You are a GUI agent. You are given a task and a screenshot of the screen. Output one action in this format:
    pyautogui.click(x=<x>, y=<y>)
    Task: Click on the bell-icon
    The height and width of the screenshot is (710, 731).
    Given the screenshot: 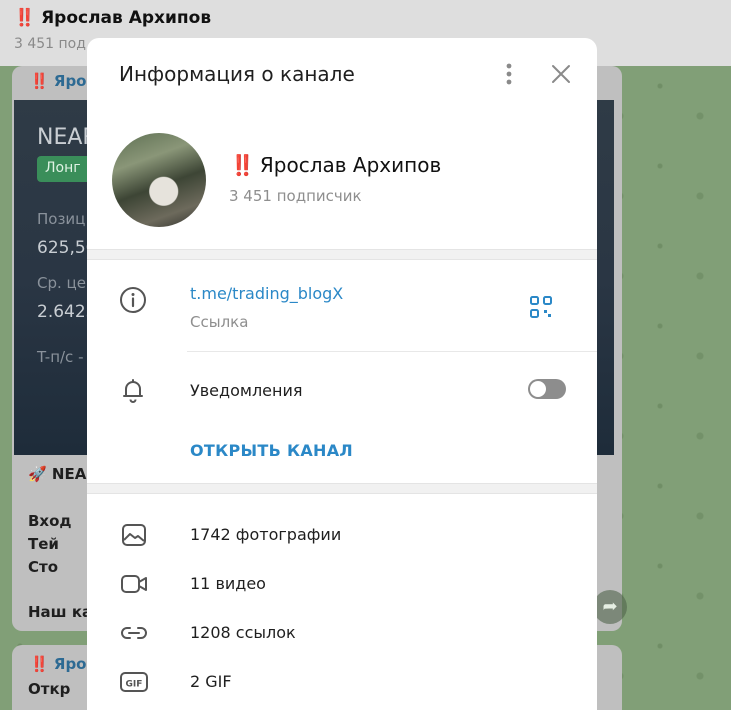 What is the action you would take?
    pyautogui.click(x=133, y=391)
    